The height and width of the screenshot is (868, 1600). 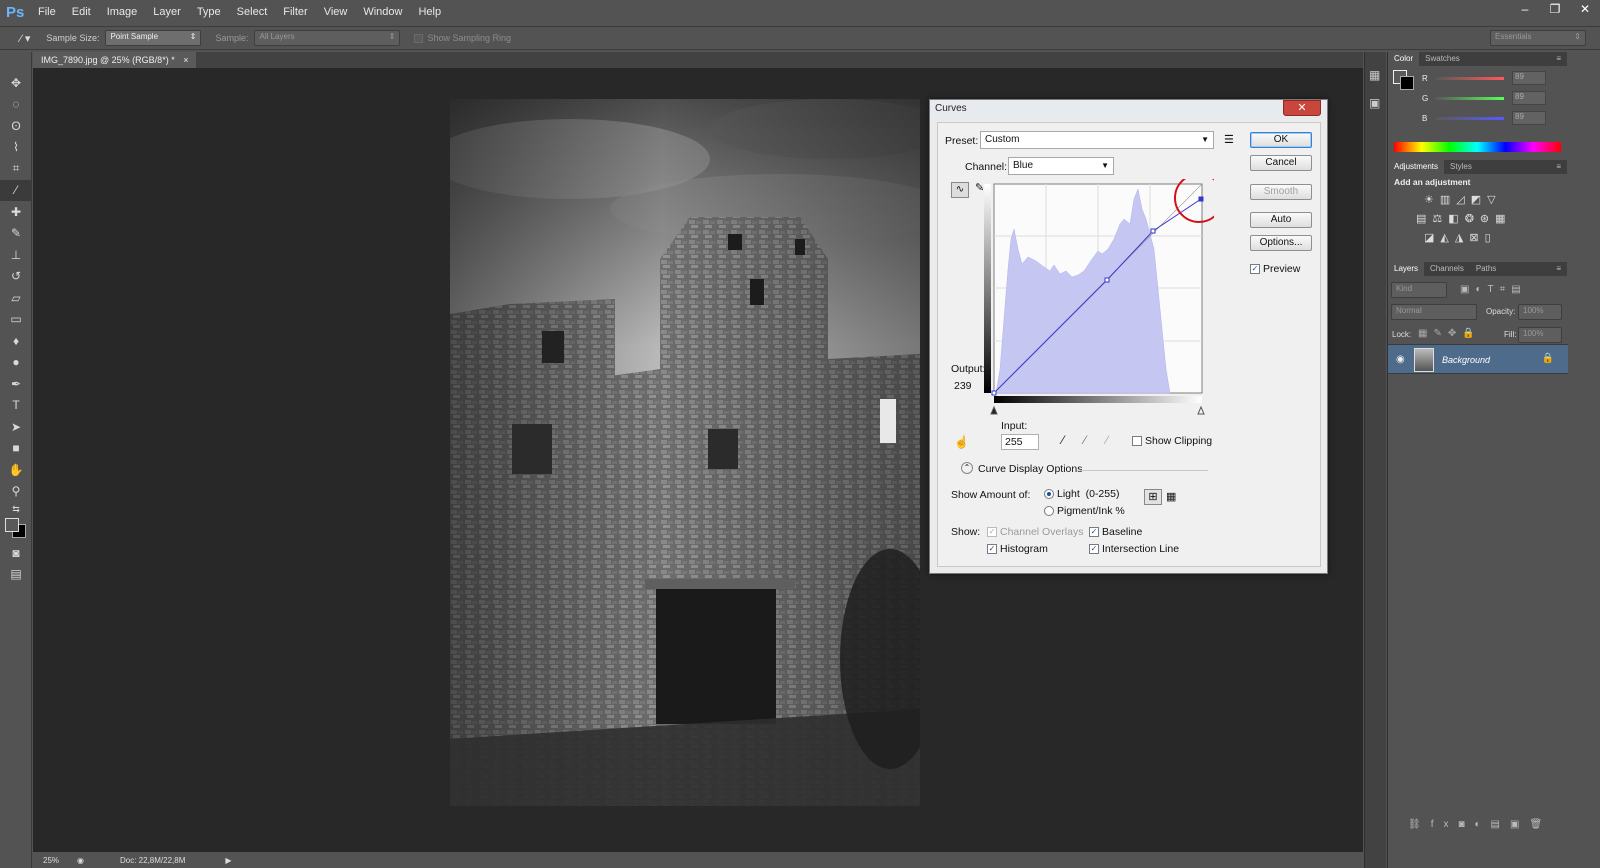 What do you see at coordinates (1538, 38) in the screenshot?
I see `workspace-select: Essentials ⇕` at bounding box center [1538, 38].